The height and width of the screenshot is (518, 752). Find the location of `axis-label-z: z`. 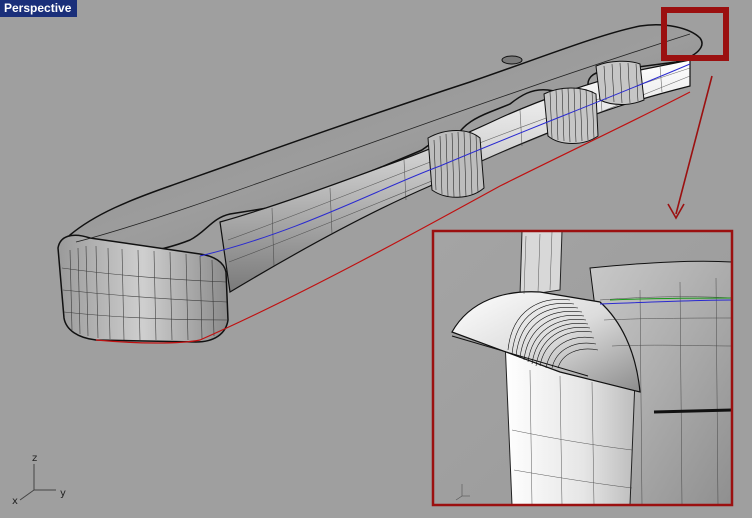

axis-label-z: z is located at coordinates (34, 458).